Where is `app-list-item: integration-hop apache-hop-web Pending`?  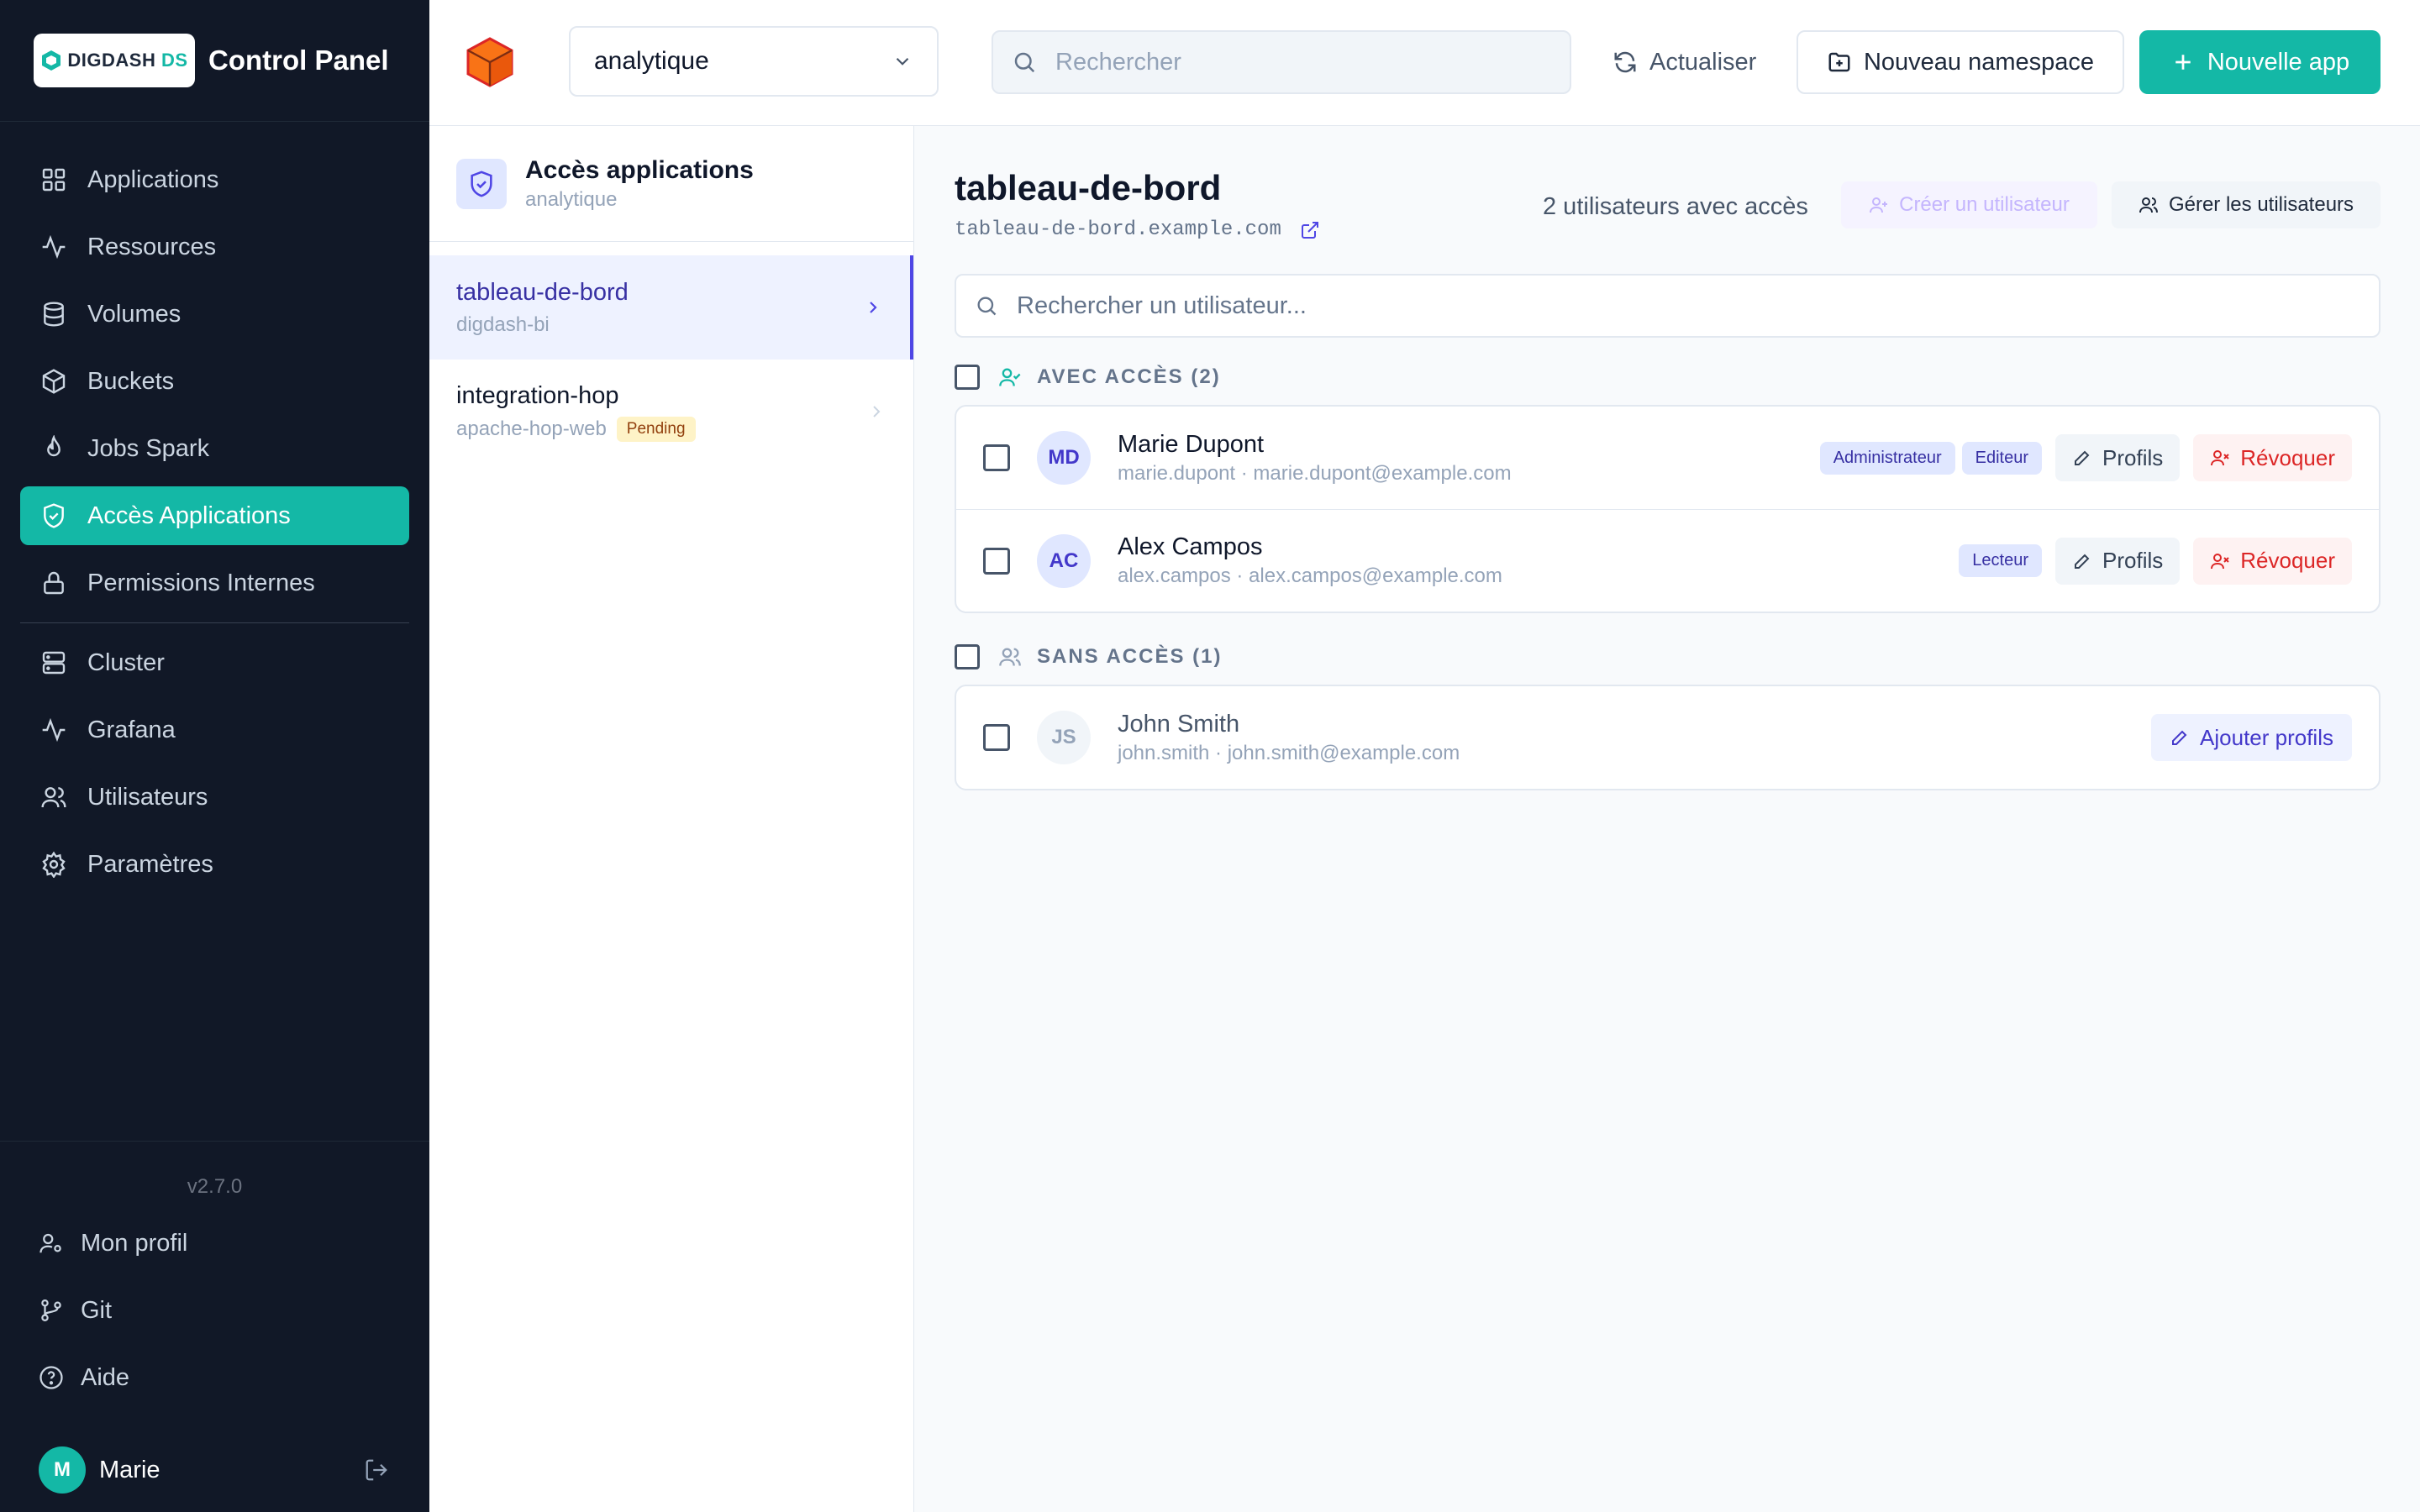
app-list-item: integration-hop apache-hop-web Pending is located at coordinates (671, 412).